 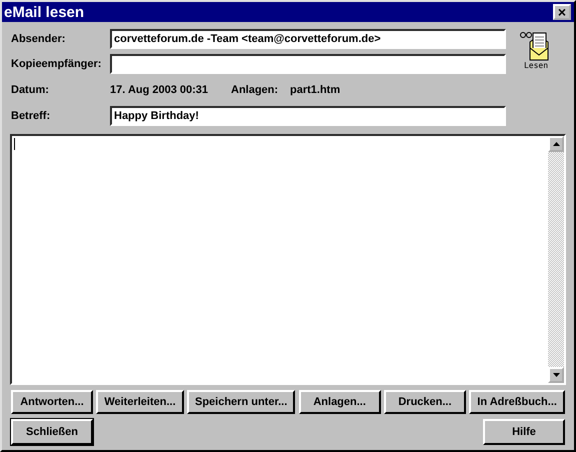 I want to click on icon-caption: Lesen, so click(x=536, y=65).